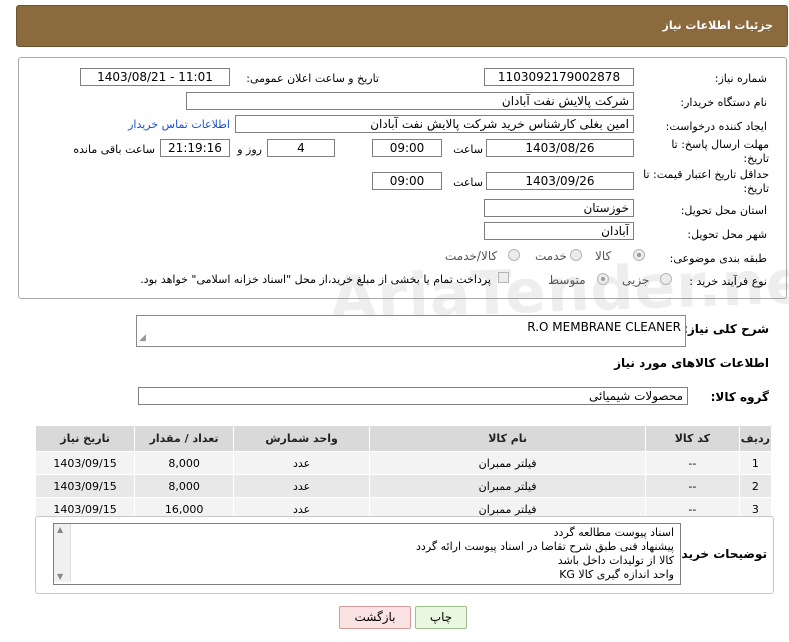 Image resolution: width=789 pixels, height=642 pixels. What do you see at coordinates (755, 438) in the screenshot?
I see `col-row-number: ردیف` at bounding box center [755, 438].